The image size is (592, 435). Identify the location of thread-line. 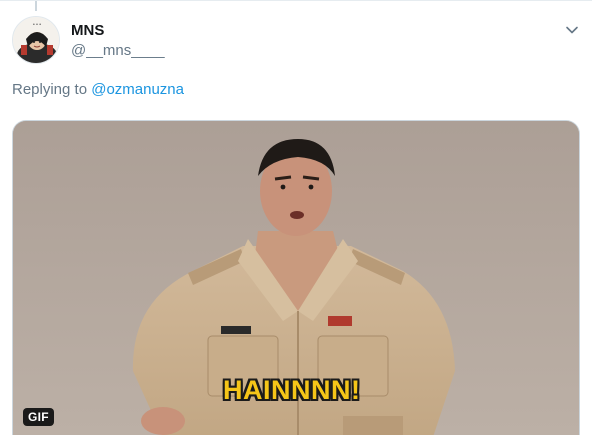
(36, 6).